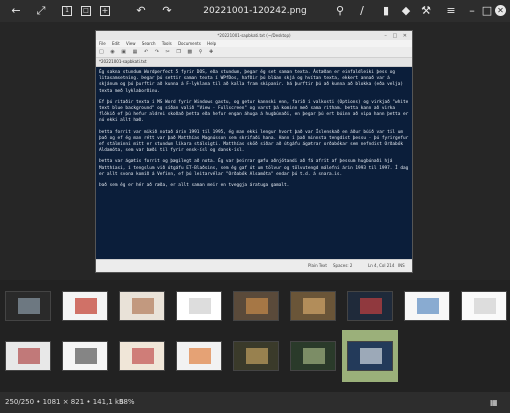  What do you see at coordinates (500, 10) in the screenshot?
I see `close-icon: ✕` at bounding box center [500, 10].